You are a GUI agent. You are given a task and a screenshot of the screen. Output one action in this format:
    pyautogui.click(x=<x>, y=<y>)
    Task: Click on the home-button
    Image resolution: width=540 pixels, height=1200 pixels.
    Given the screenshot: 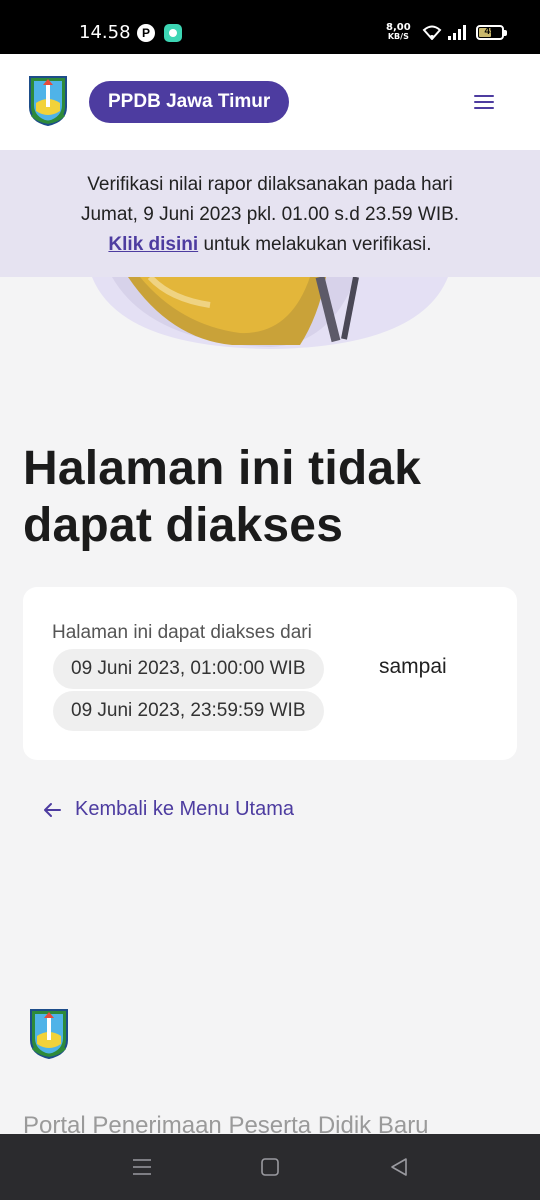 What is the action you would take?
    pyautogui.click(x=270, y=1167)
    